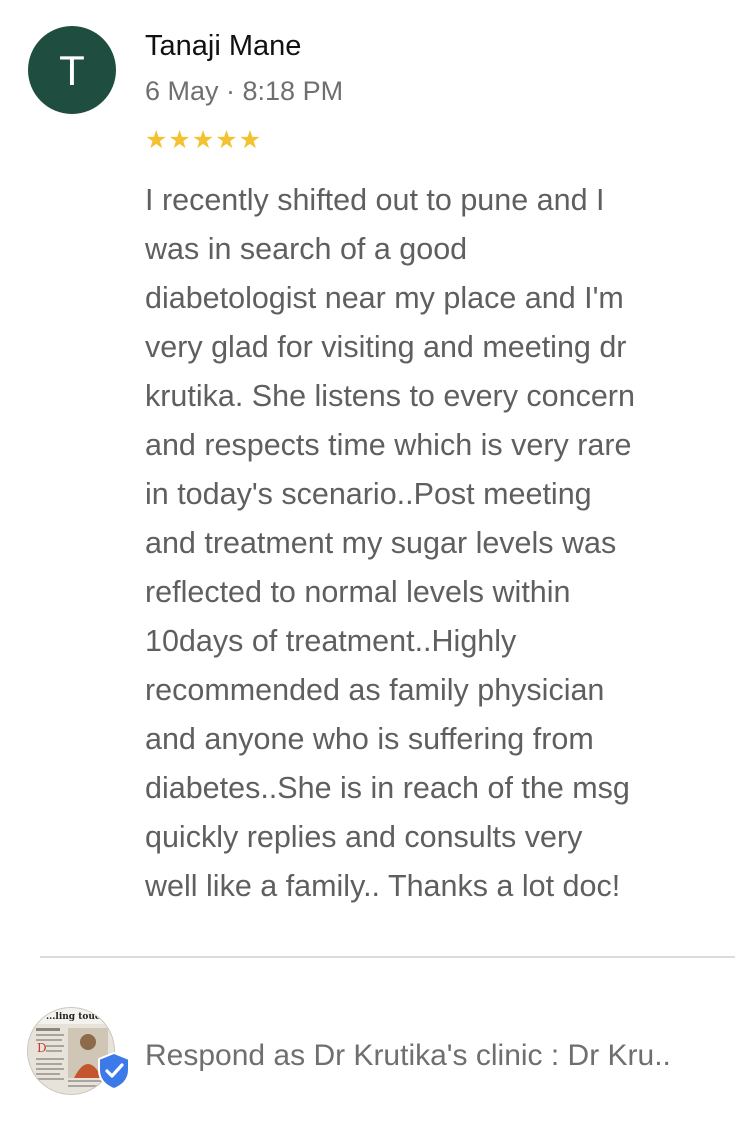 This screenshot has height=1144, width=735. I want to click on review-timestamp: 6 May · 8:18 PM, so click(244, 91).